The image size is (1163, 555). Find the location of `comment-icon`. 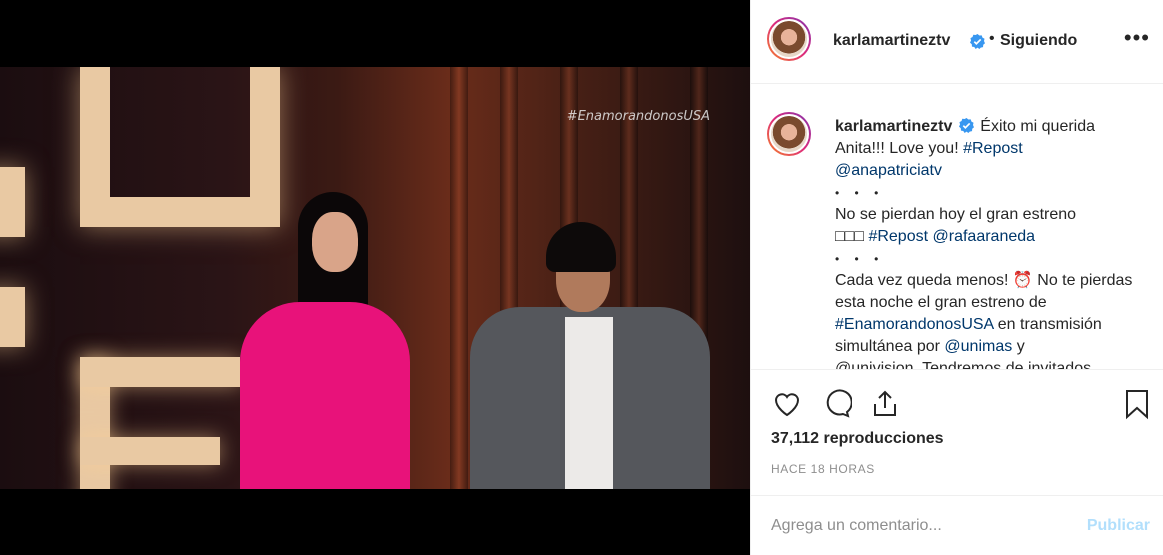

comment-icon is located at coordinates (836, 404).